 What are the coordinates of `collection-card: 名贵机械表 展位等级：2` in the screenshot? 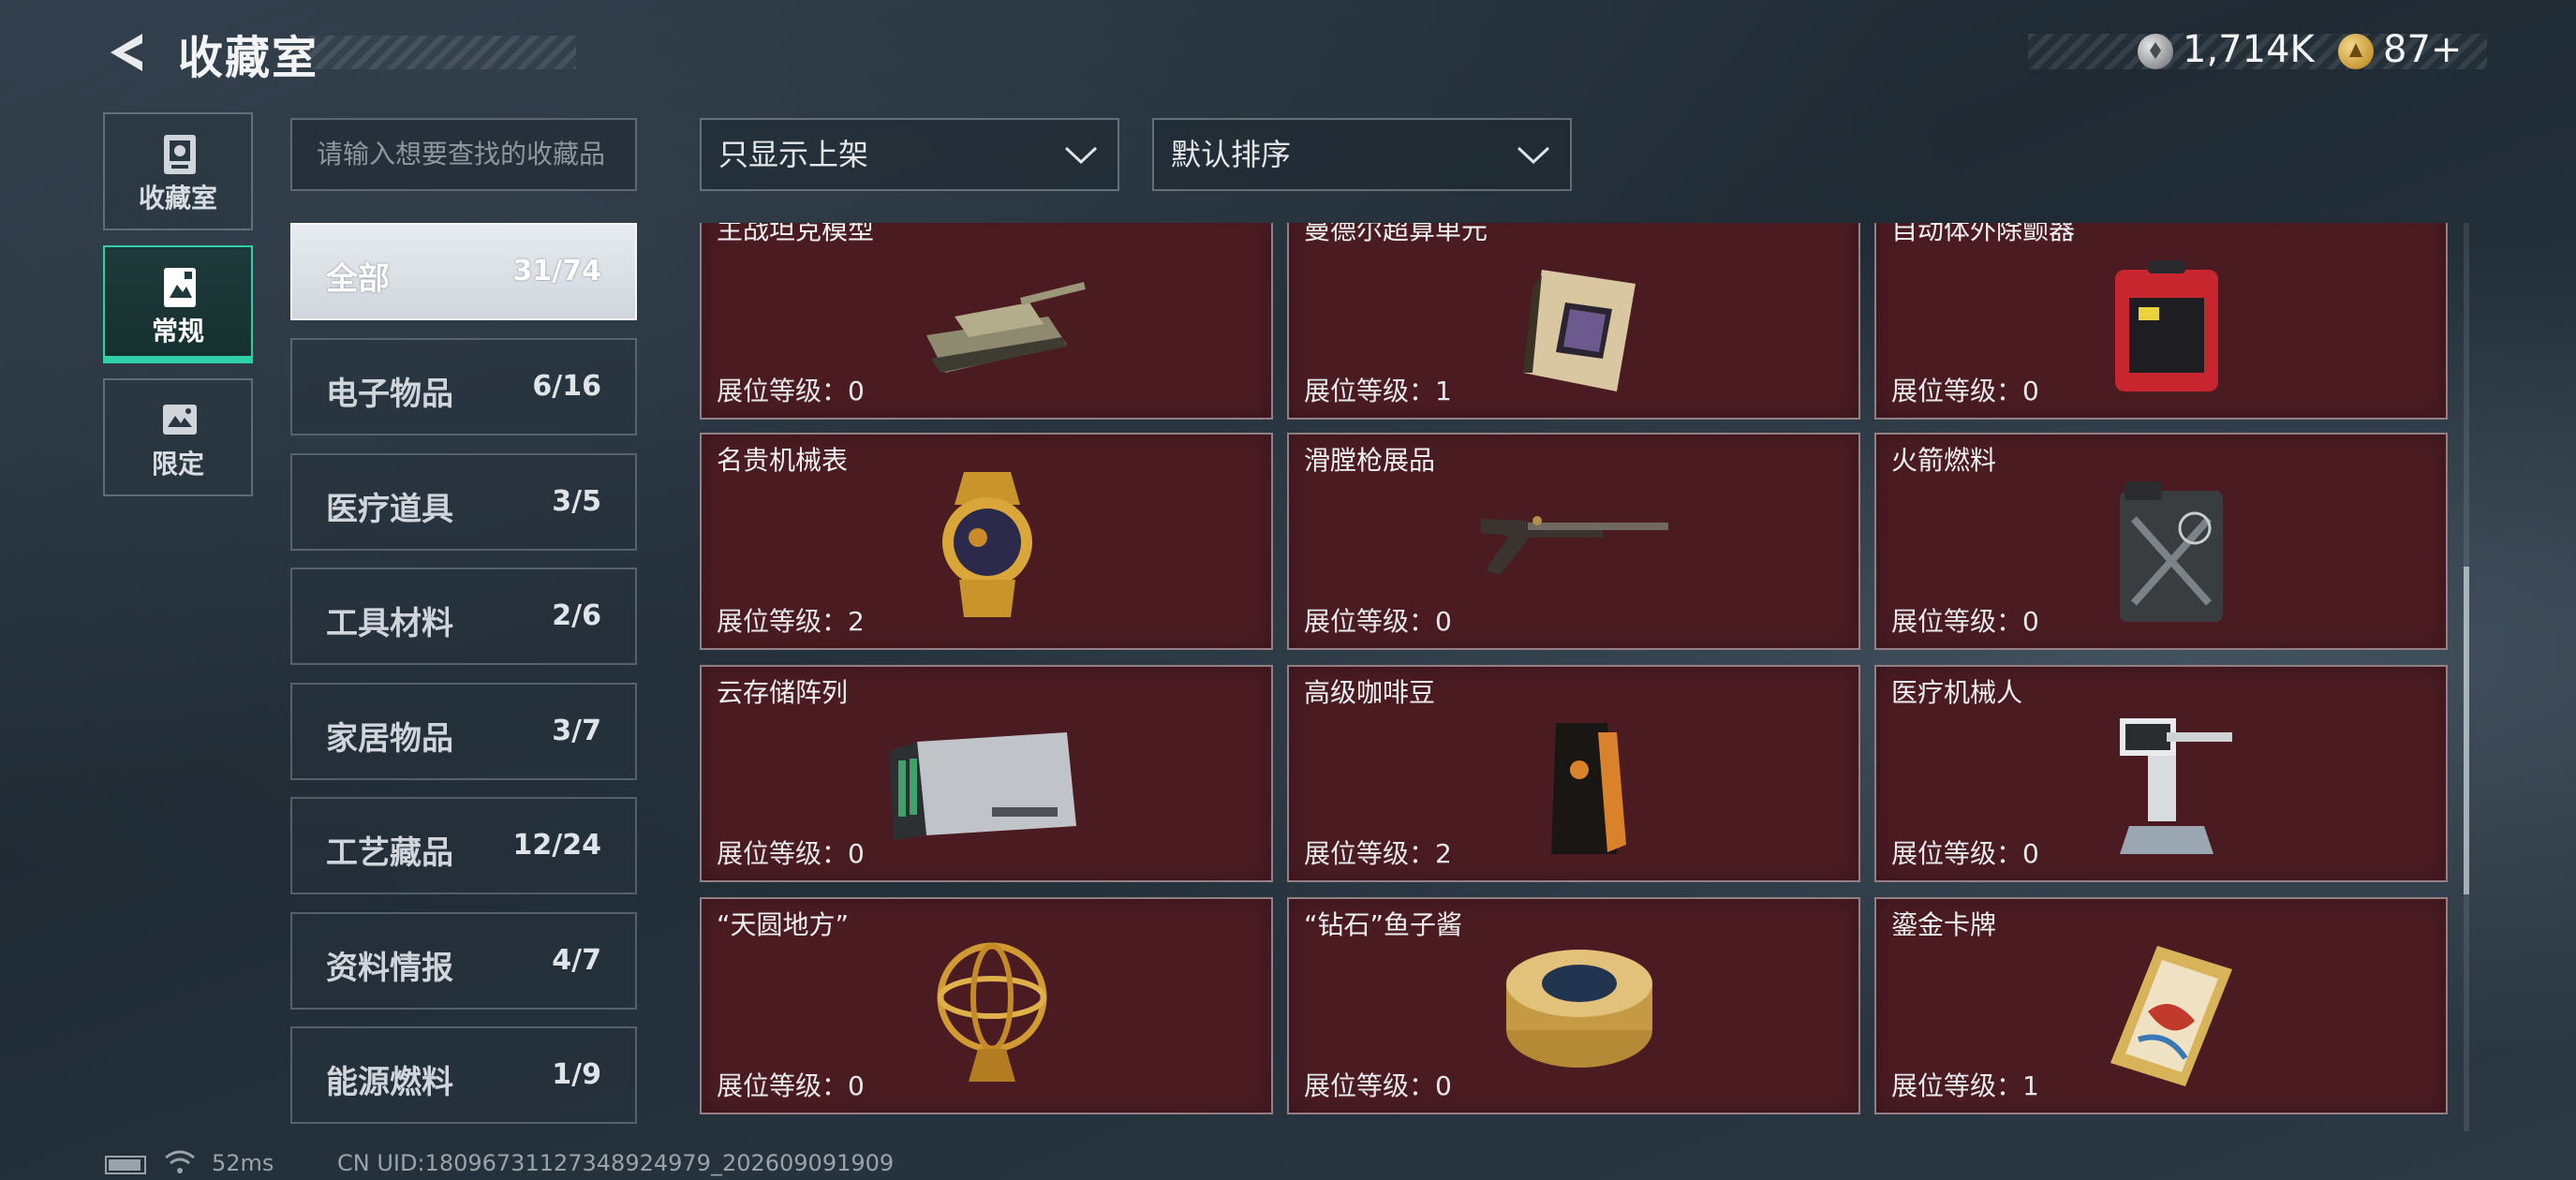 It's located at (986, 541).